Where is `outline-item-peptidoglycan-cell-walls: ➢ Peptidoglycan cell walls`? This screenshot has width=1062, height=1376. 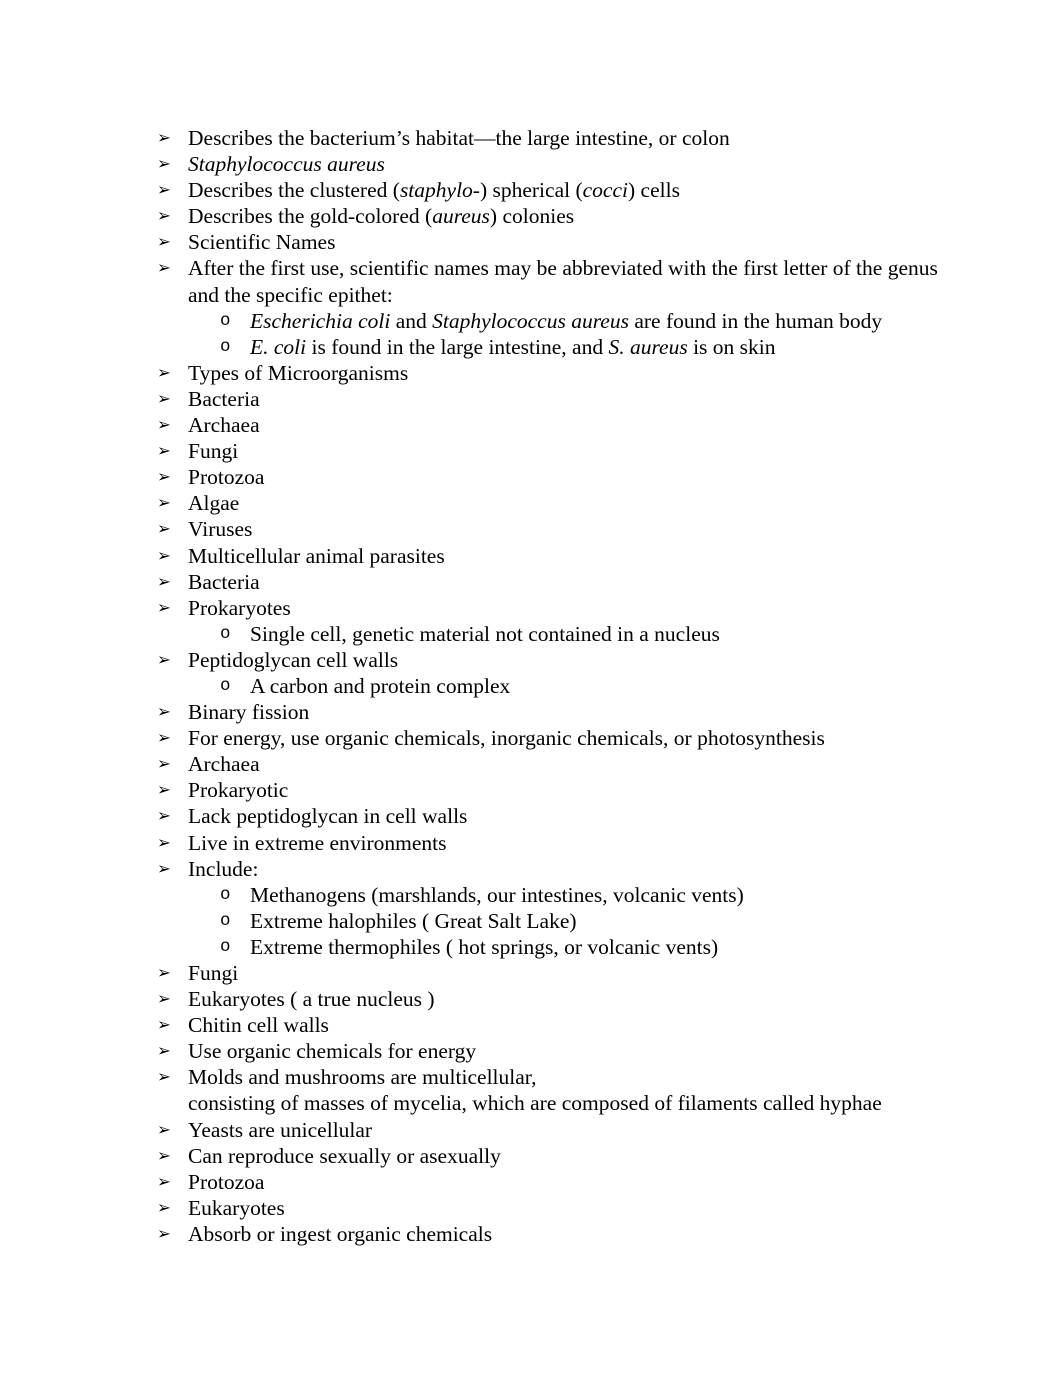
outline-item-peptidoglycan-cell-walls: ➢ Peptidoglycan cell walls is located at coordinates (531, 660).